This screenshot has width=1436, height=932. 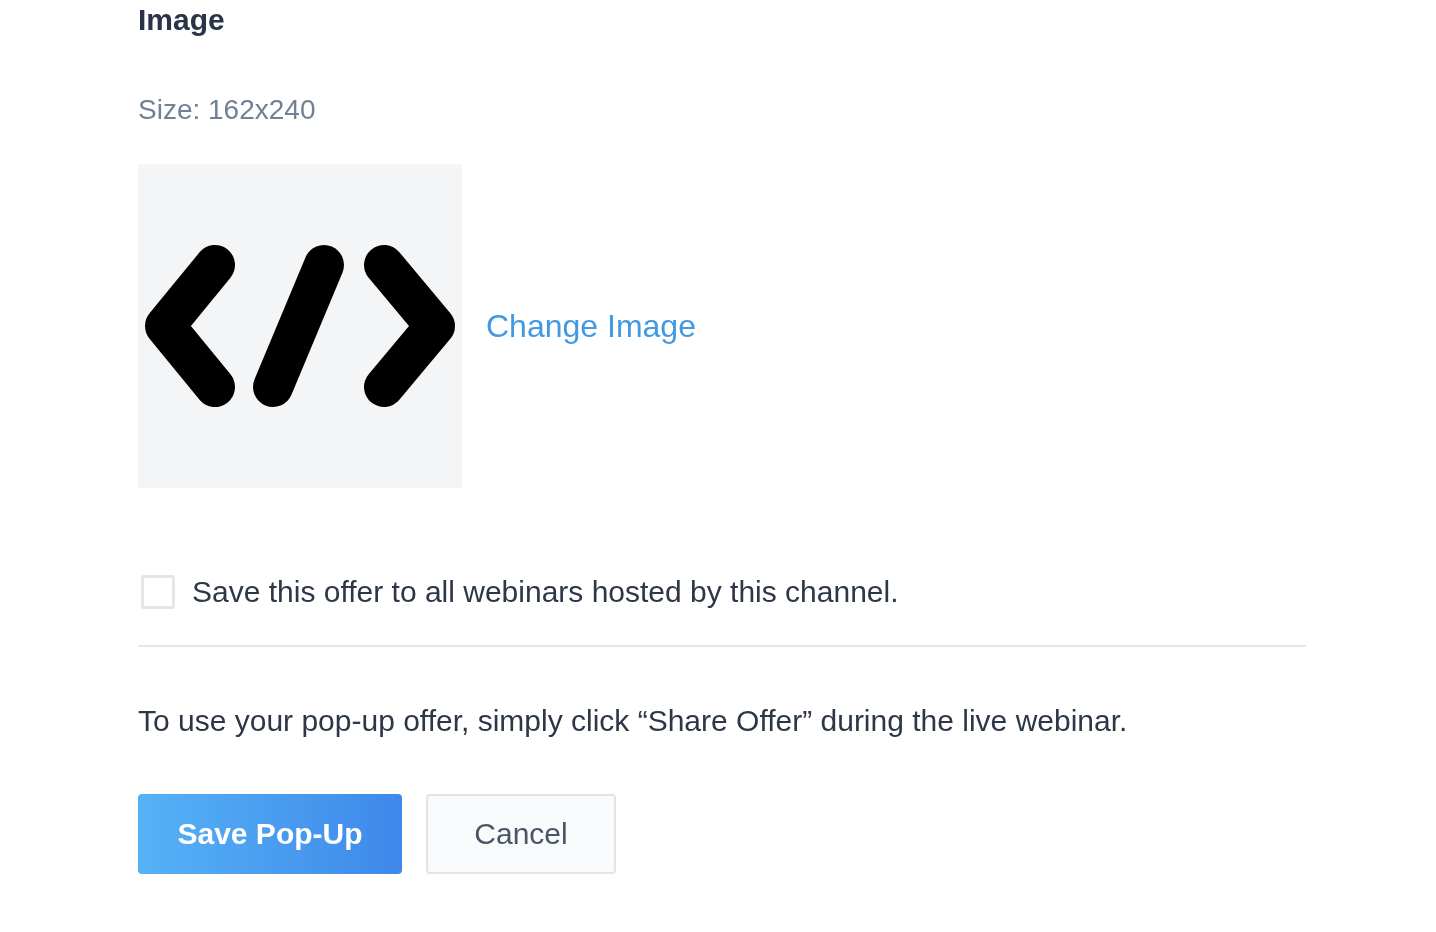 I want to click on checkbox, so click(x=158, y=592).